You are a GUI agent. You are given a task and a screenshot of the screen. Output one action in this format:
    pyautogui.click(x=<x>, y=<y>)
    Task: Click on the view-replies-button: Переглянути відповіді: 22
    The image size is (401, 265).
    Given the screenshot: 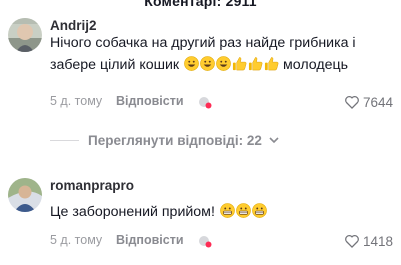 What is the action you would take?
    pyautogui.click(x=165, y=140)
    